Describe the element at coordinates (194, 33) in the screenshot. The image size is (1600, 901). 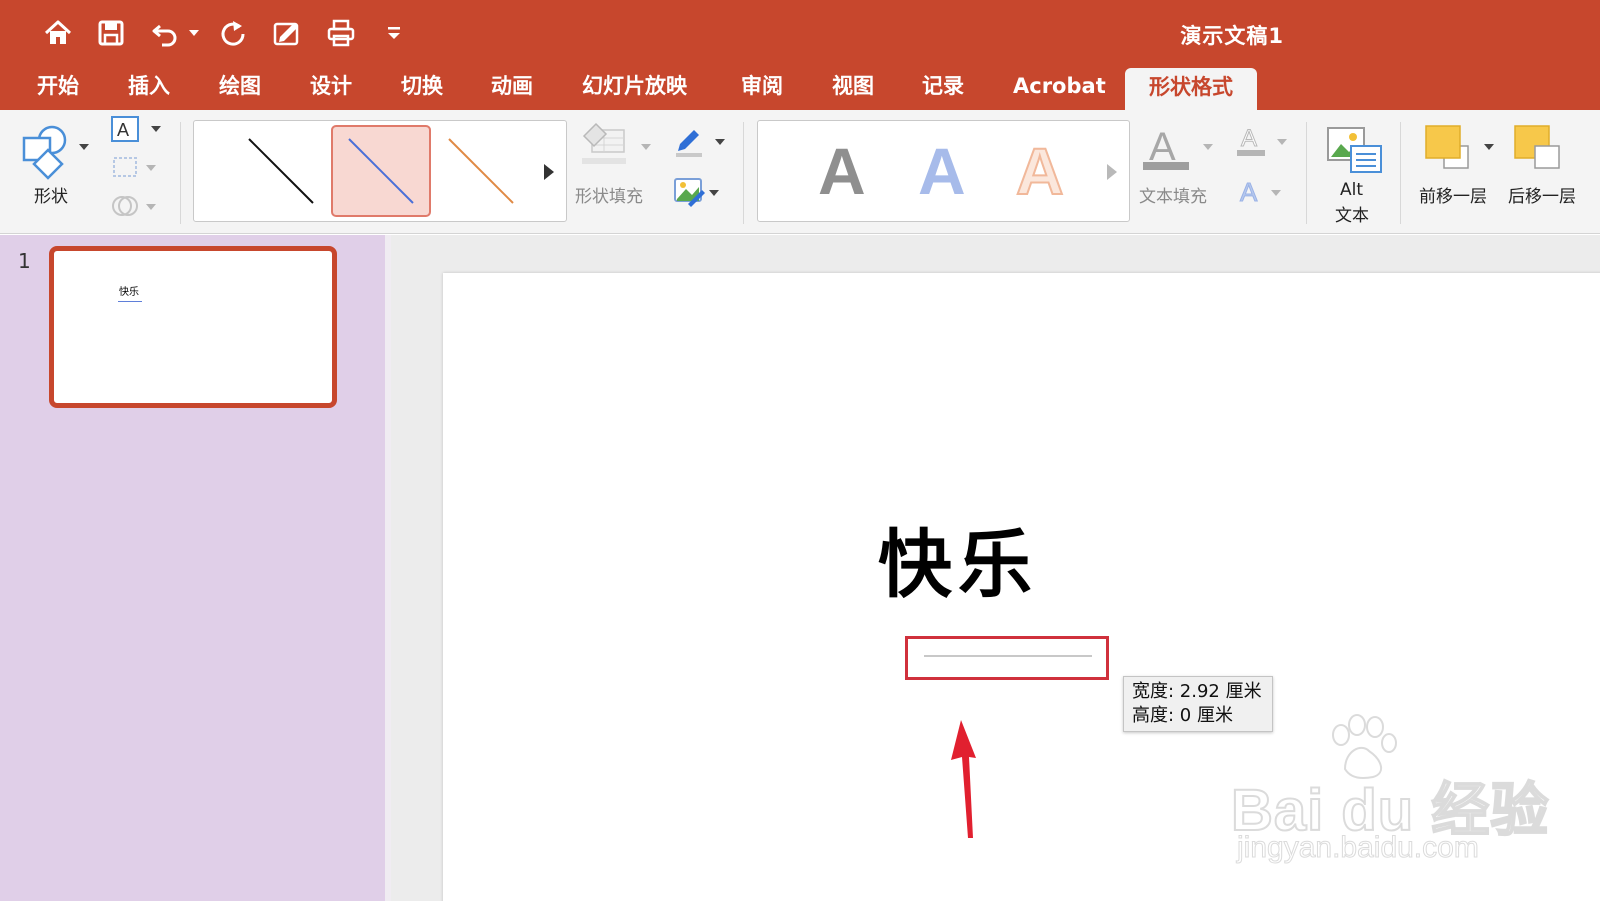
I see `undo-dropdown-caret` at that location.